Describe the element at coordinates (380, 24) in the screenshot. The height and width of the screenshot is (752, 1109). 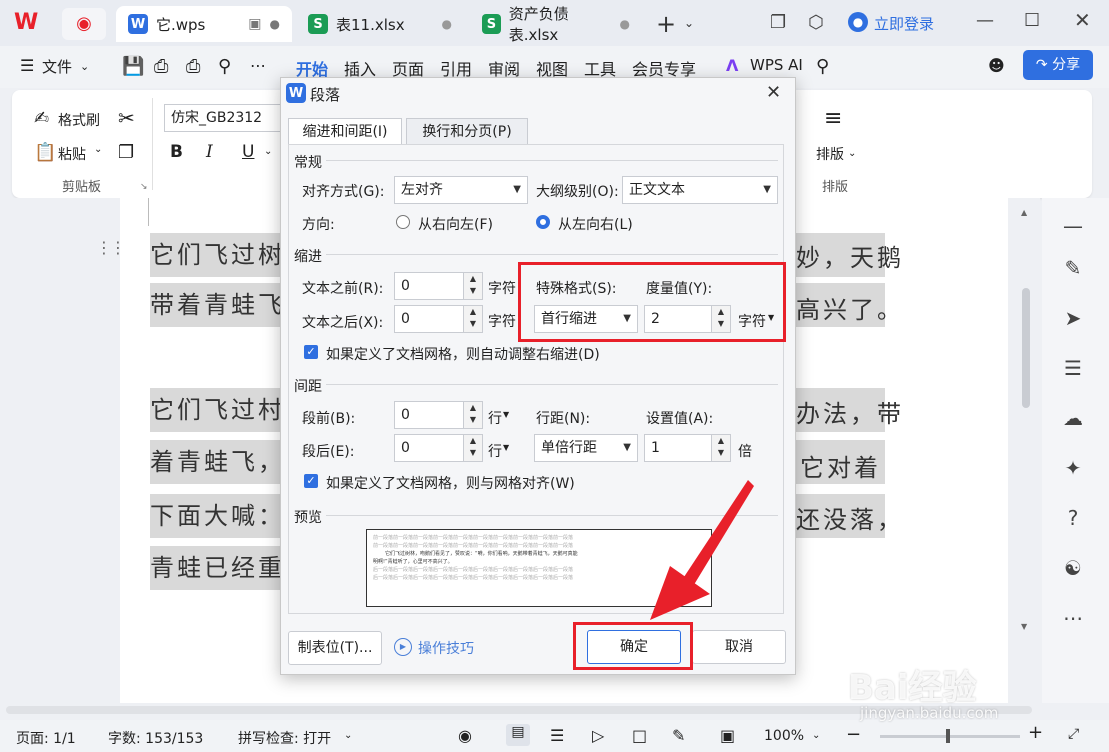
I see `tab-xlsx-1: S 表11.xlsx ●` at that location.